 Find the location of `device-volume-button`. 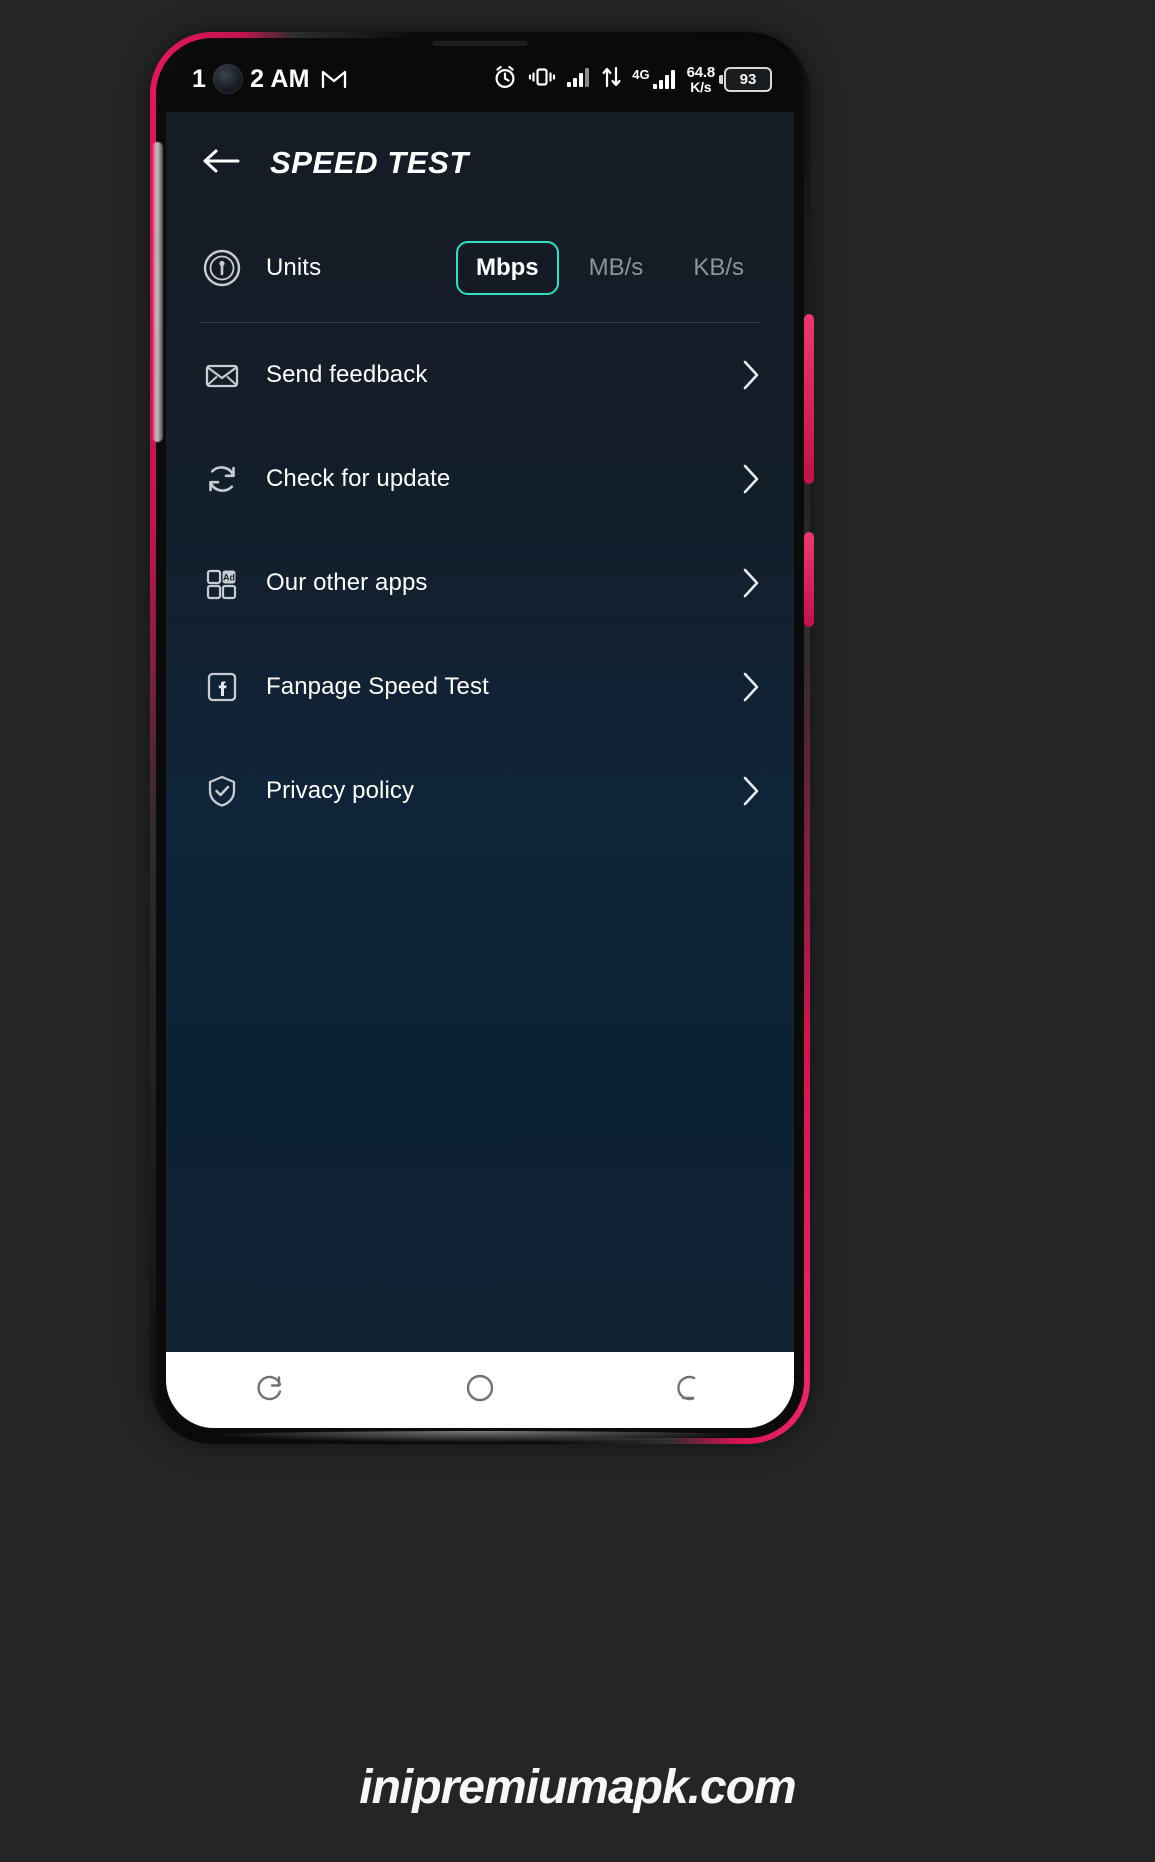

device-volume-button is located at coordinates (809, 399).